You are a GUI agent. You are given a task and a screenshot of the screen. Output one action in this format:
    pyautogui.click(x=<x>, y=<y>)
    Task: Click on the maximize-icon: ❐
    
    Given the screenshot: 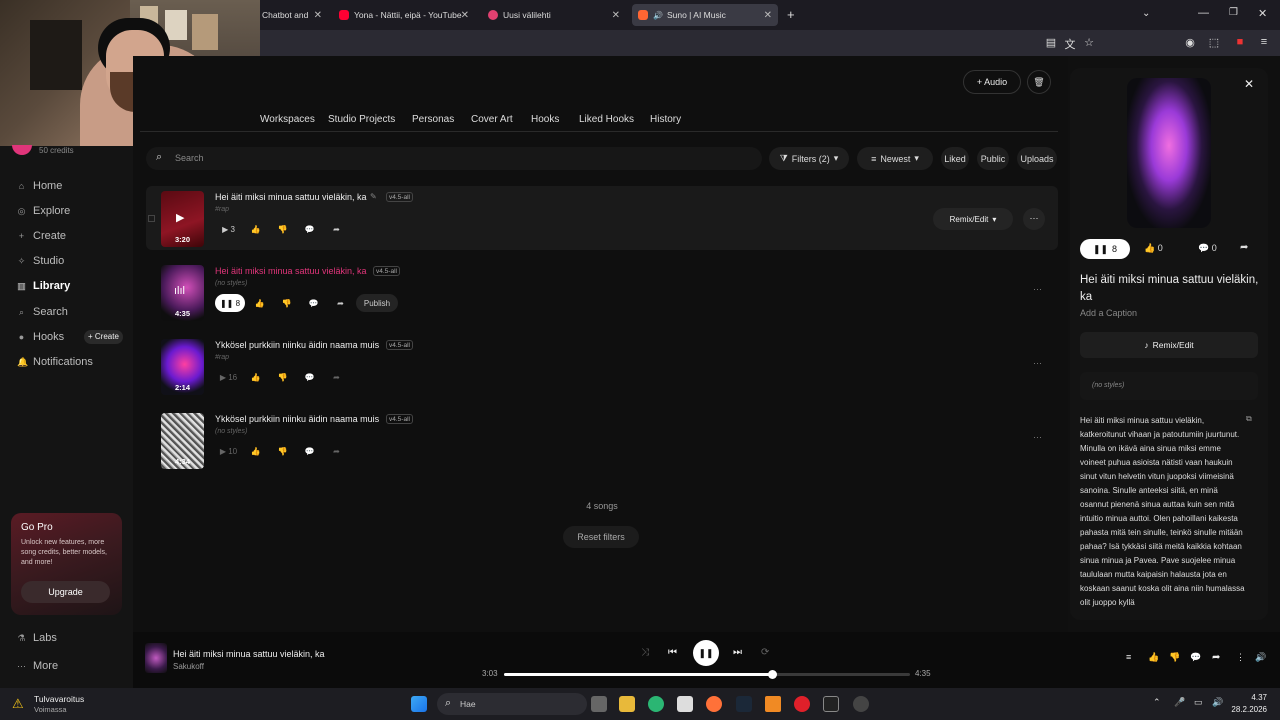 What is the action you would take?
    pyautogui.click(x=1233, y=12)
    